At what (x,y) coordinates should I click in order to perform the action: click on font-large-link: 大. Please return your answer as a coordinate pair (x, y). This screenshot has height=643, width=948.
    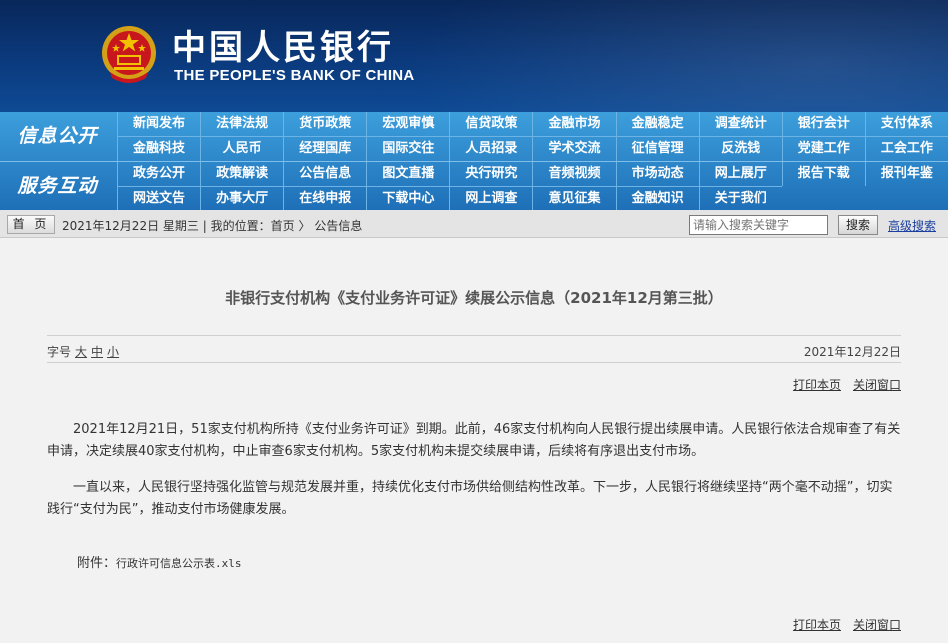
    Looking at the image, I should click on (81, 352).